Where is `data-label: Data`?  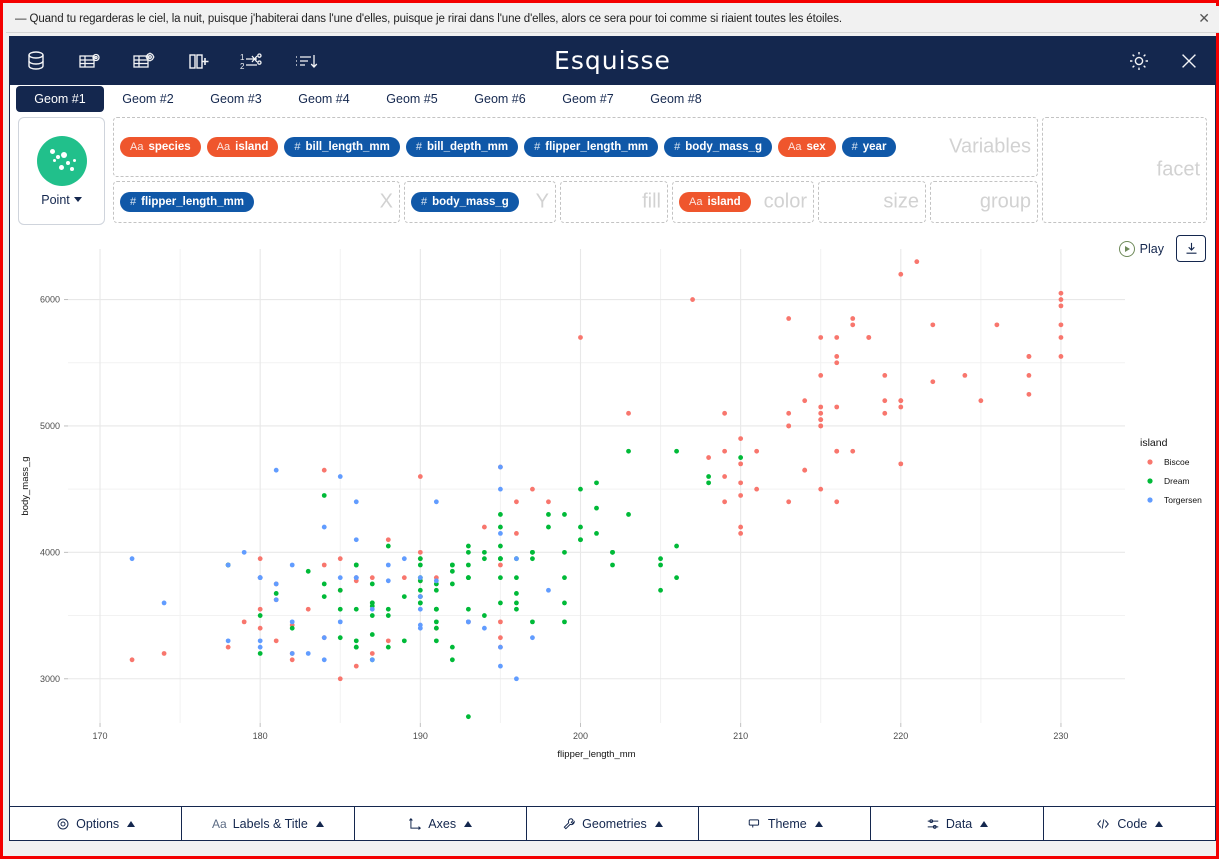 data-label: Data is located at coordinates (959, 823).